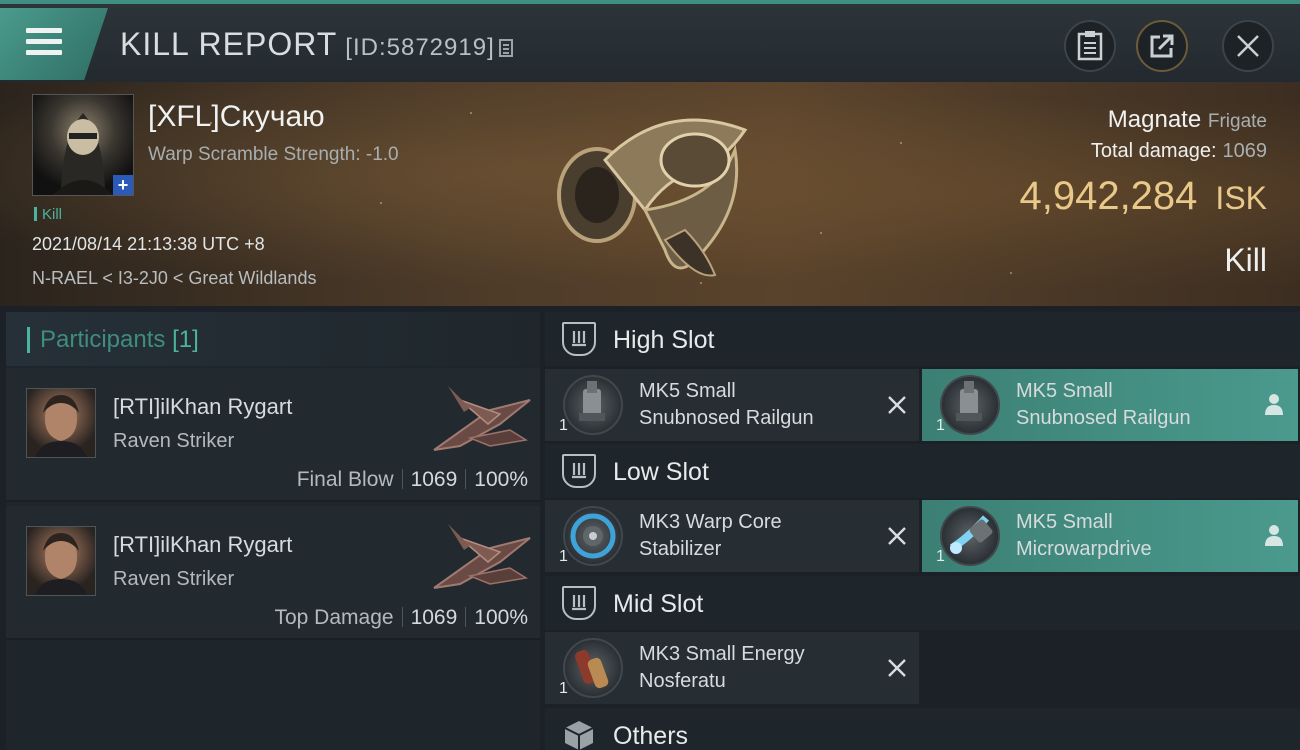  Describe the element at coordinates (922, 339) in the screenshot. I see `high-slot-header: High Slot` at that location.